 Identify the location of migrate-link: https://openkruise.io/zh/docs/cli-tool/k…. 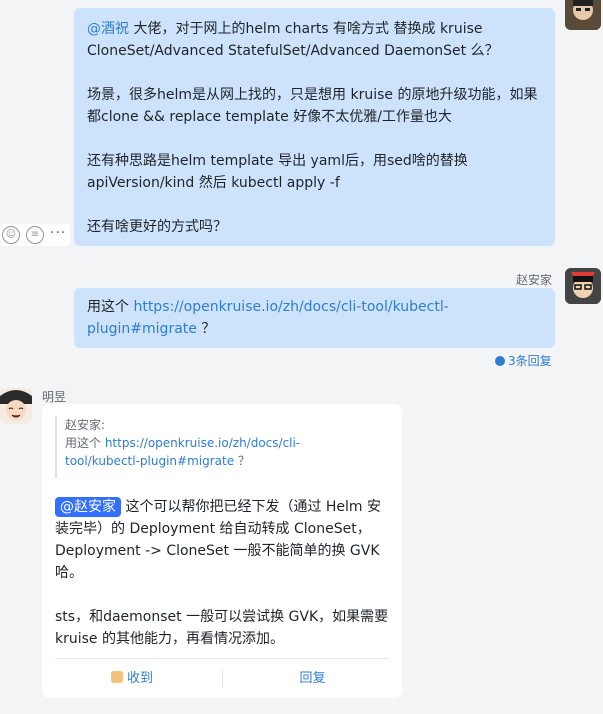
(290, 307).